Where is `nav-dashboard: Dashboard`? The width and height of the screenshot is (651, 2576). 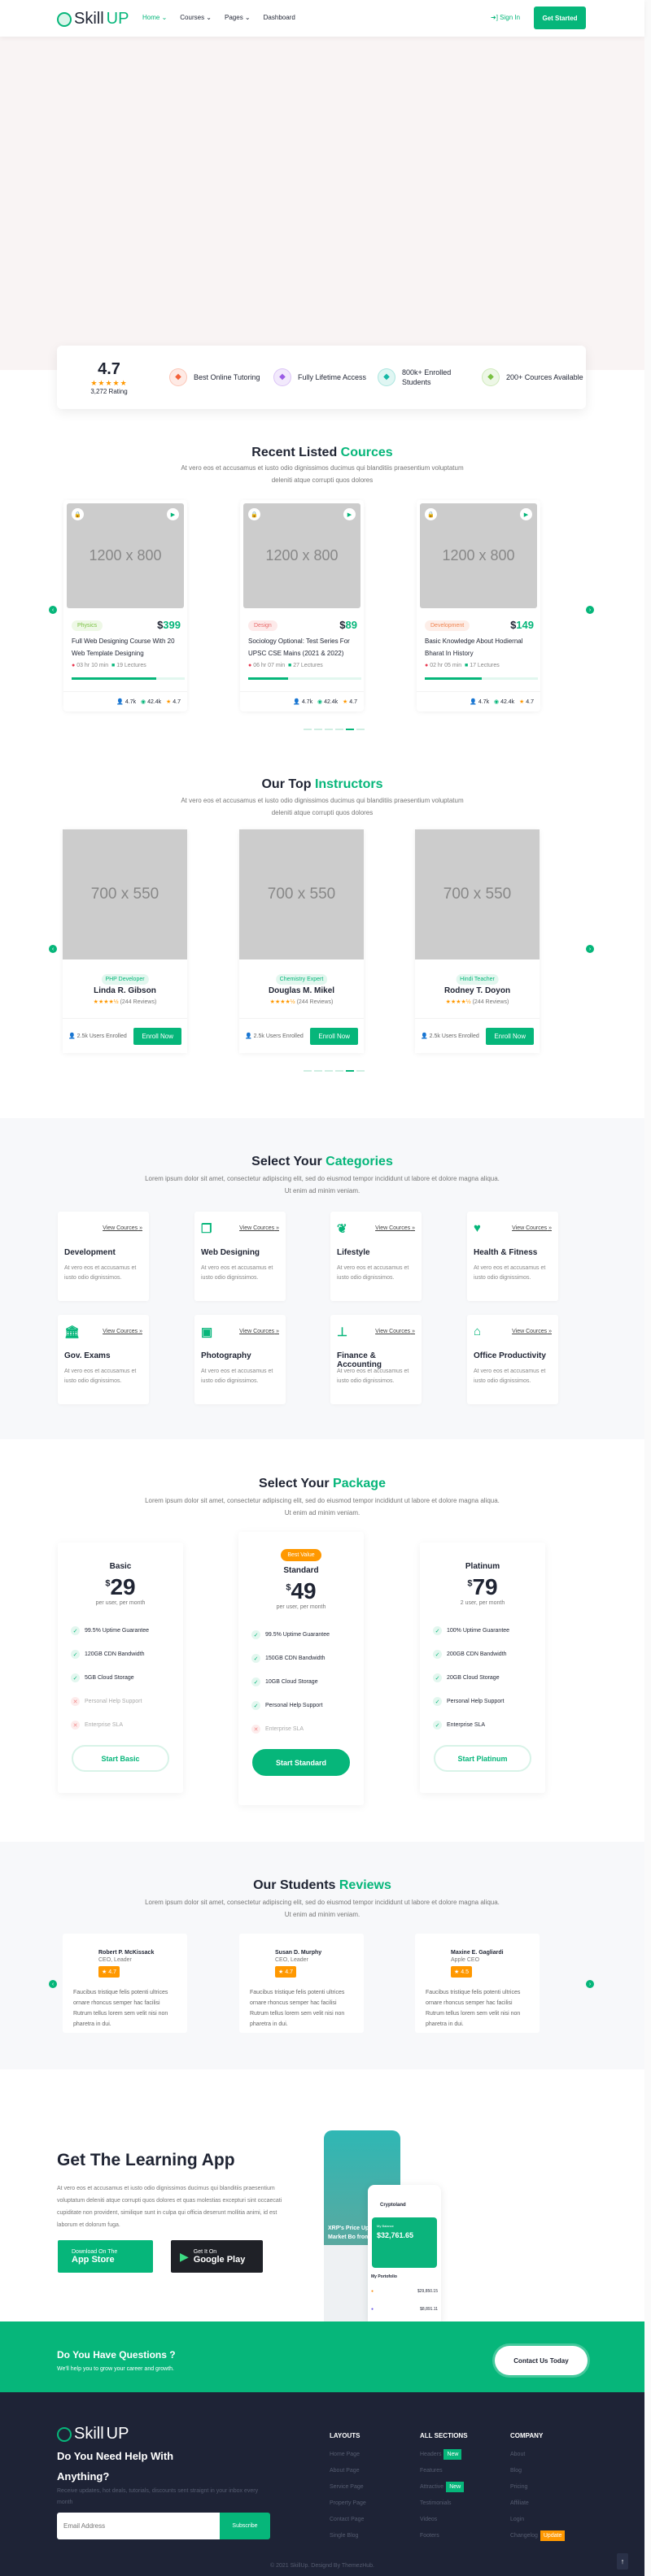
nav-dashboard: Dashboard is located at coordinates (279, 18).